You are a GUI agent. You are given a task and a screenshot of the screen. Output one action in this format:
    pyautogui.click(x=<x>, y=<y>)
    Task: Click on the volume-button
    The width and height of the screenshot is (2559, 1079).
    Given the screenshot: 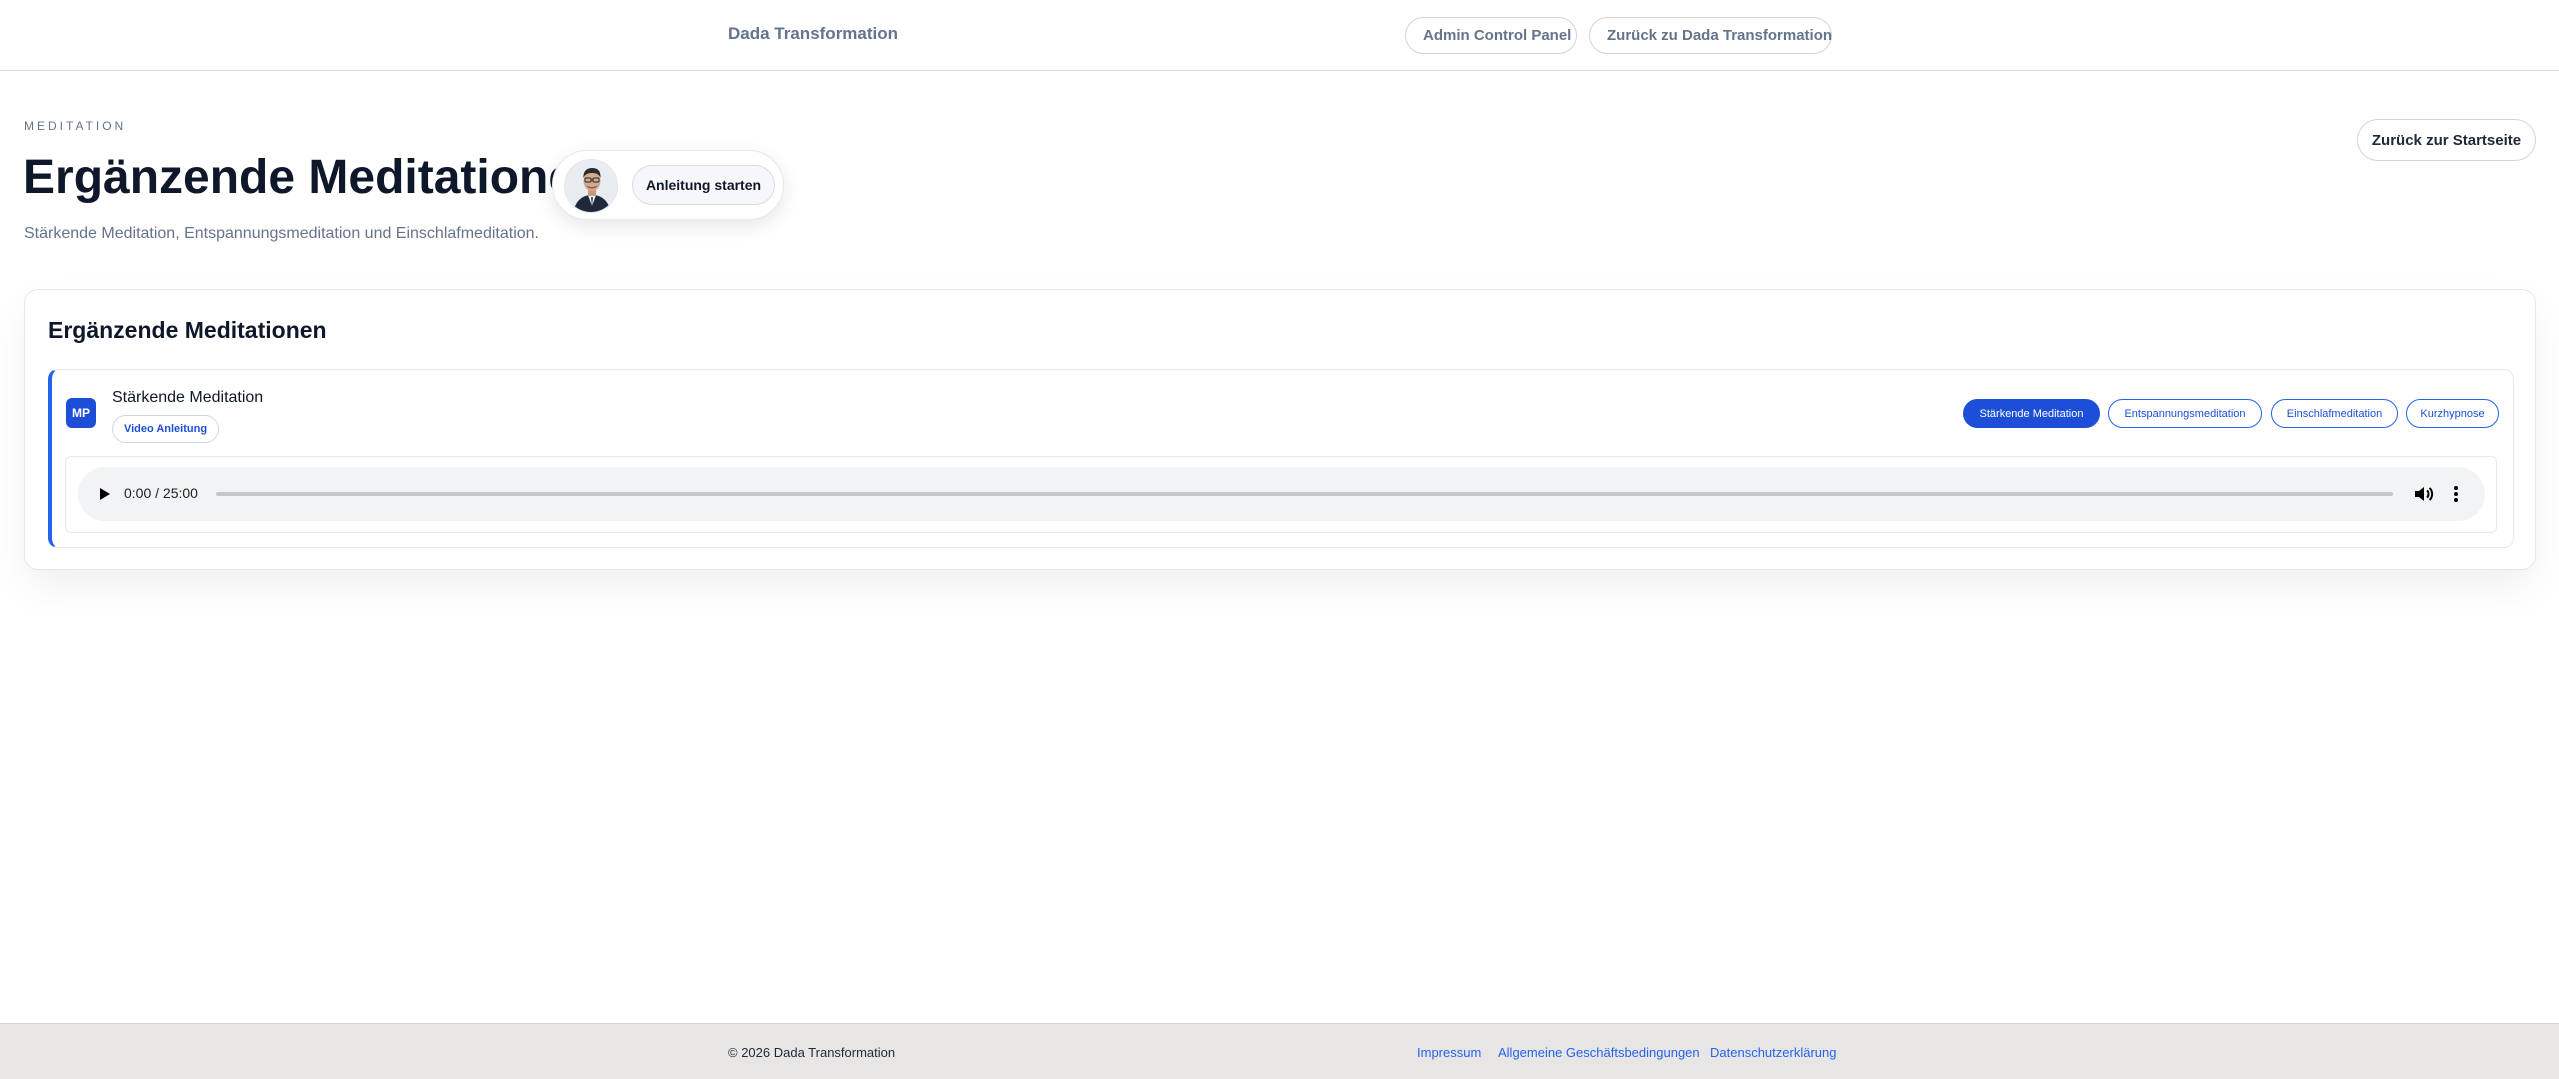 What is the action you would take?
    pyautogui.click(x=2424, y=494)
    